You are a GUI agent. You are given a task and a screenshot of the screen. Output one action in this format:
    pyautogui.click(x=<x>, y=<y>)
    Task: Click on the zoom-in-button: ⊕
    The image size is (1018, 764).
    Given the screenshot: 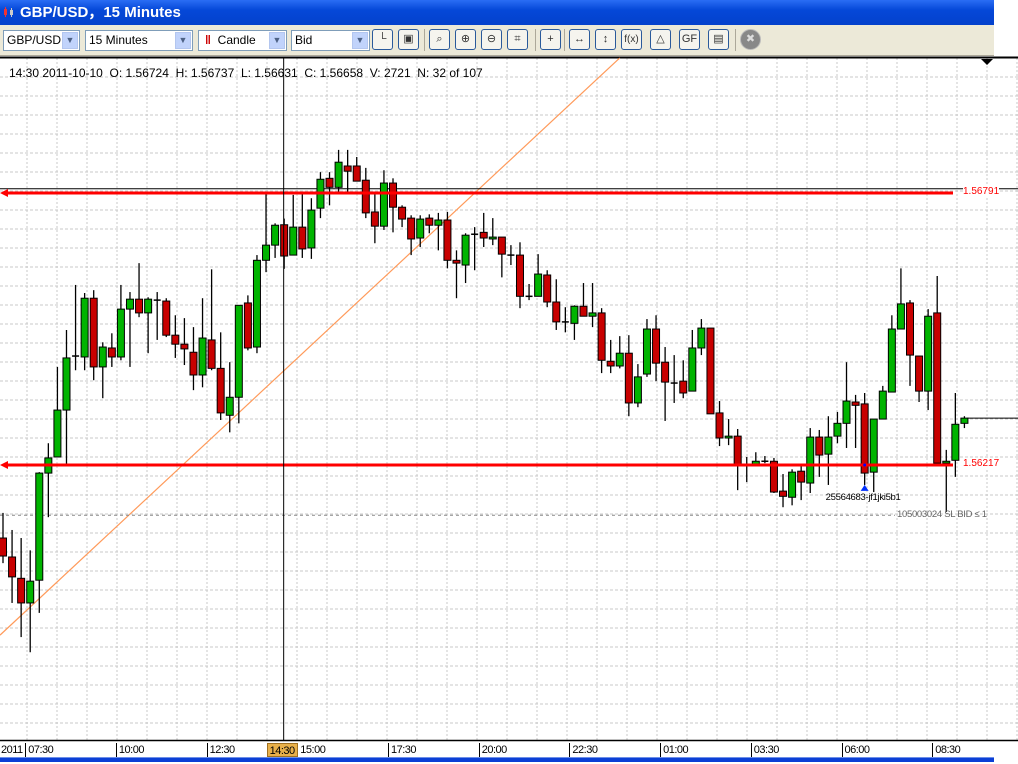 What is the action you would take?
    pyautogui.click(x=465, y=39)
    